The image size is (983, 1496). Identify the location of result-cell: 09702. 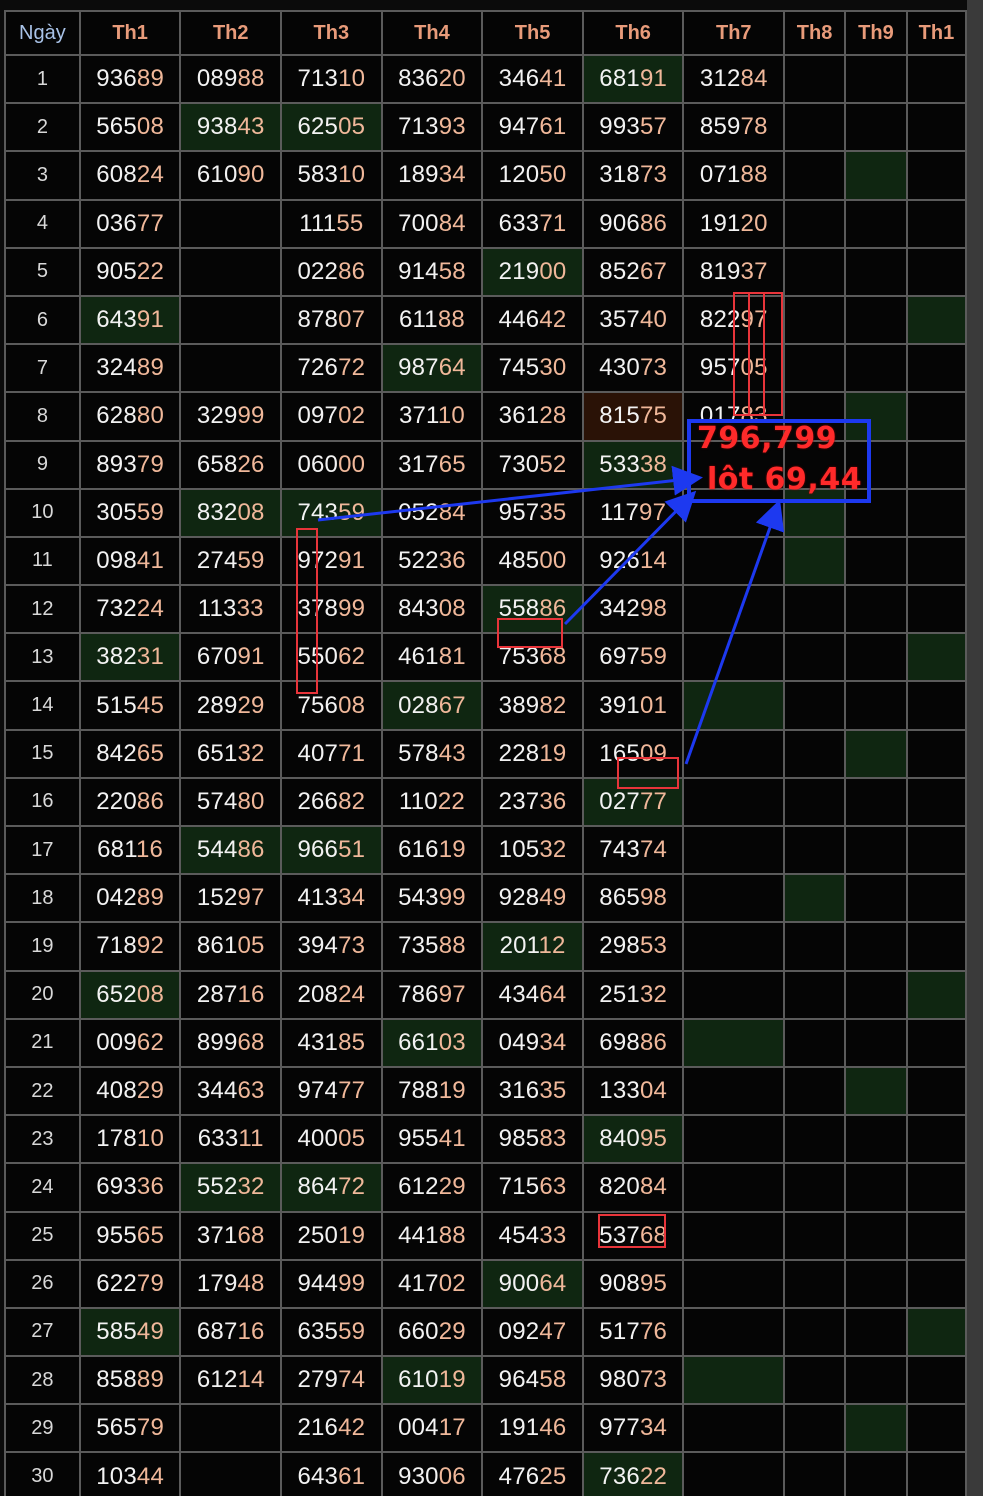
(331, 416).